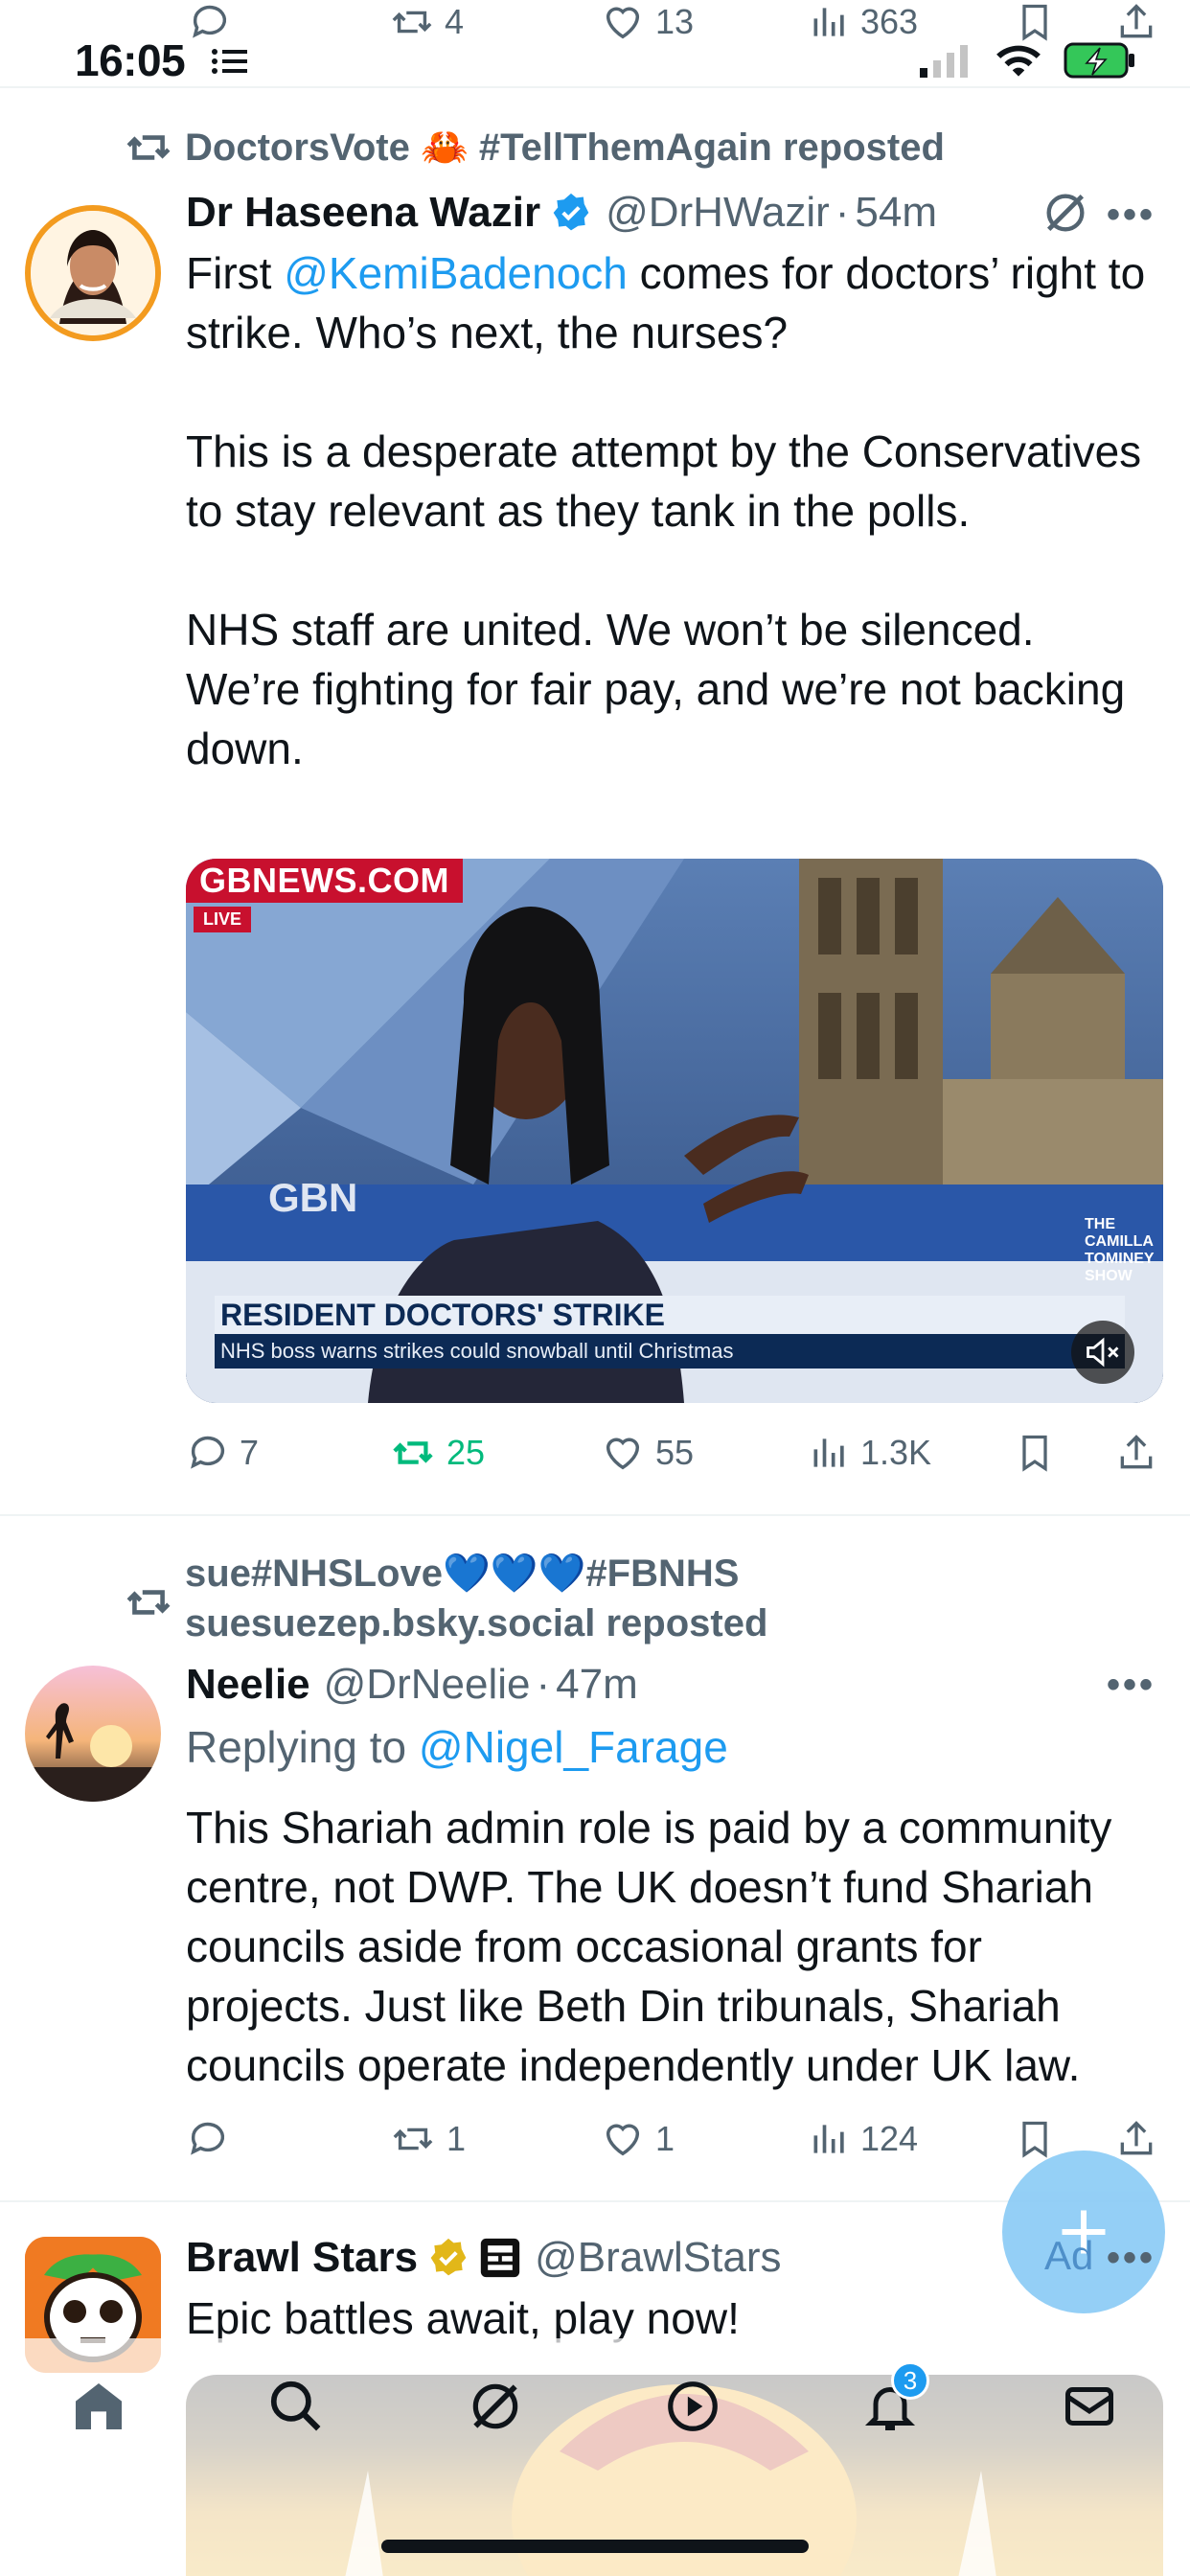 This screenshot has width=1190, height=2576. Describe the element at coordinates (456, 273) in the screenshot. I see `mention-link: @KemiBadenoch` at that location.